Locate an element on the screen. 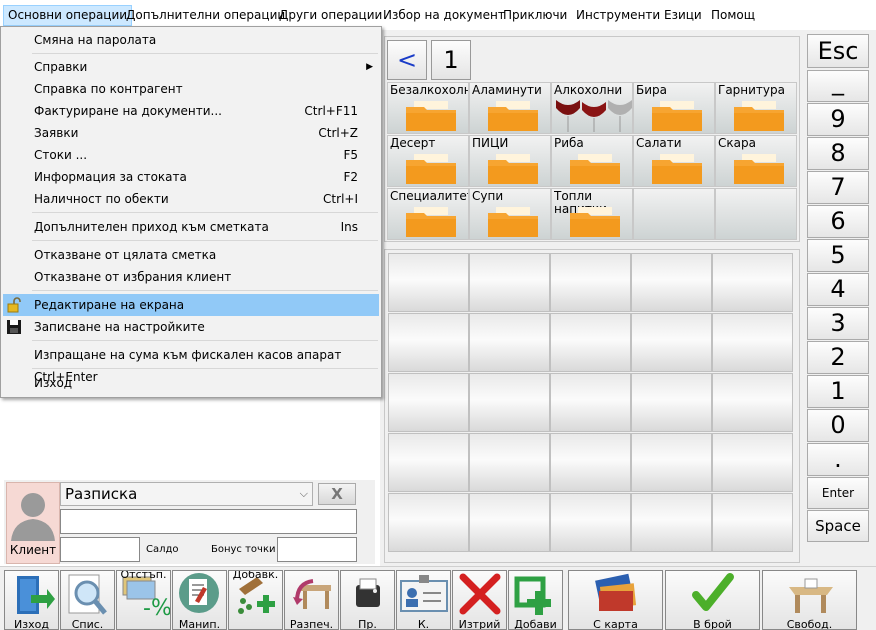 This screenshot has width=876, height=630. key-enter: Enter is located at coordinates (838, 493).